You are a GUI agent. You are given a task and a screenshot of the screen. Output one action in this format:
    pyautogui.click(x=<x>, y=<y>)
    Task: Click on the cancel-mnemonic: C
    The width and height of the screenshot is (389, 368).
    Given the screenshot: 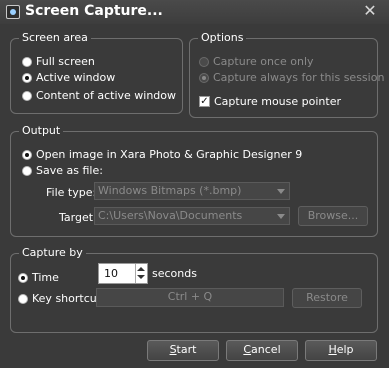 What is the action you would take?
    pyautogui.click(x=247, y=349)
    